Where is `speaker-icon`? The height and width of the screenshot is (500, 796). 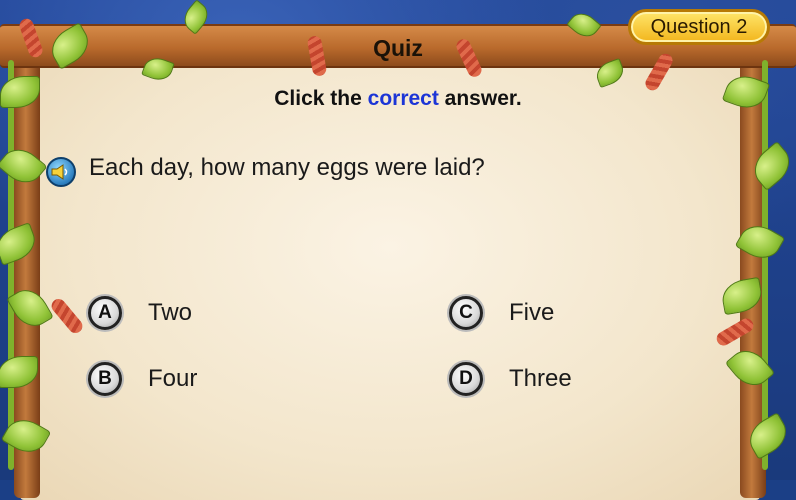
speaker-icon is located at coordinates (61, 172).